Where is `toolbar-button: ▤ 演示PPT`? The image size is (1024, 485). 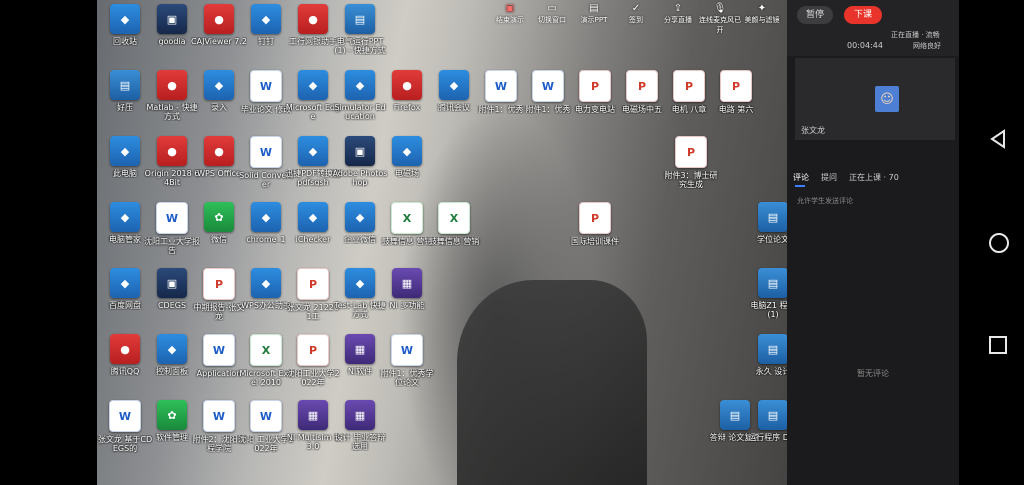 toolbar-button: ▤ 演示PPT is located at coordinates (594, 14).